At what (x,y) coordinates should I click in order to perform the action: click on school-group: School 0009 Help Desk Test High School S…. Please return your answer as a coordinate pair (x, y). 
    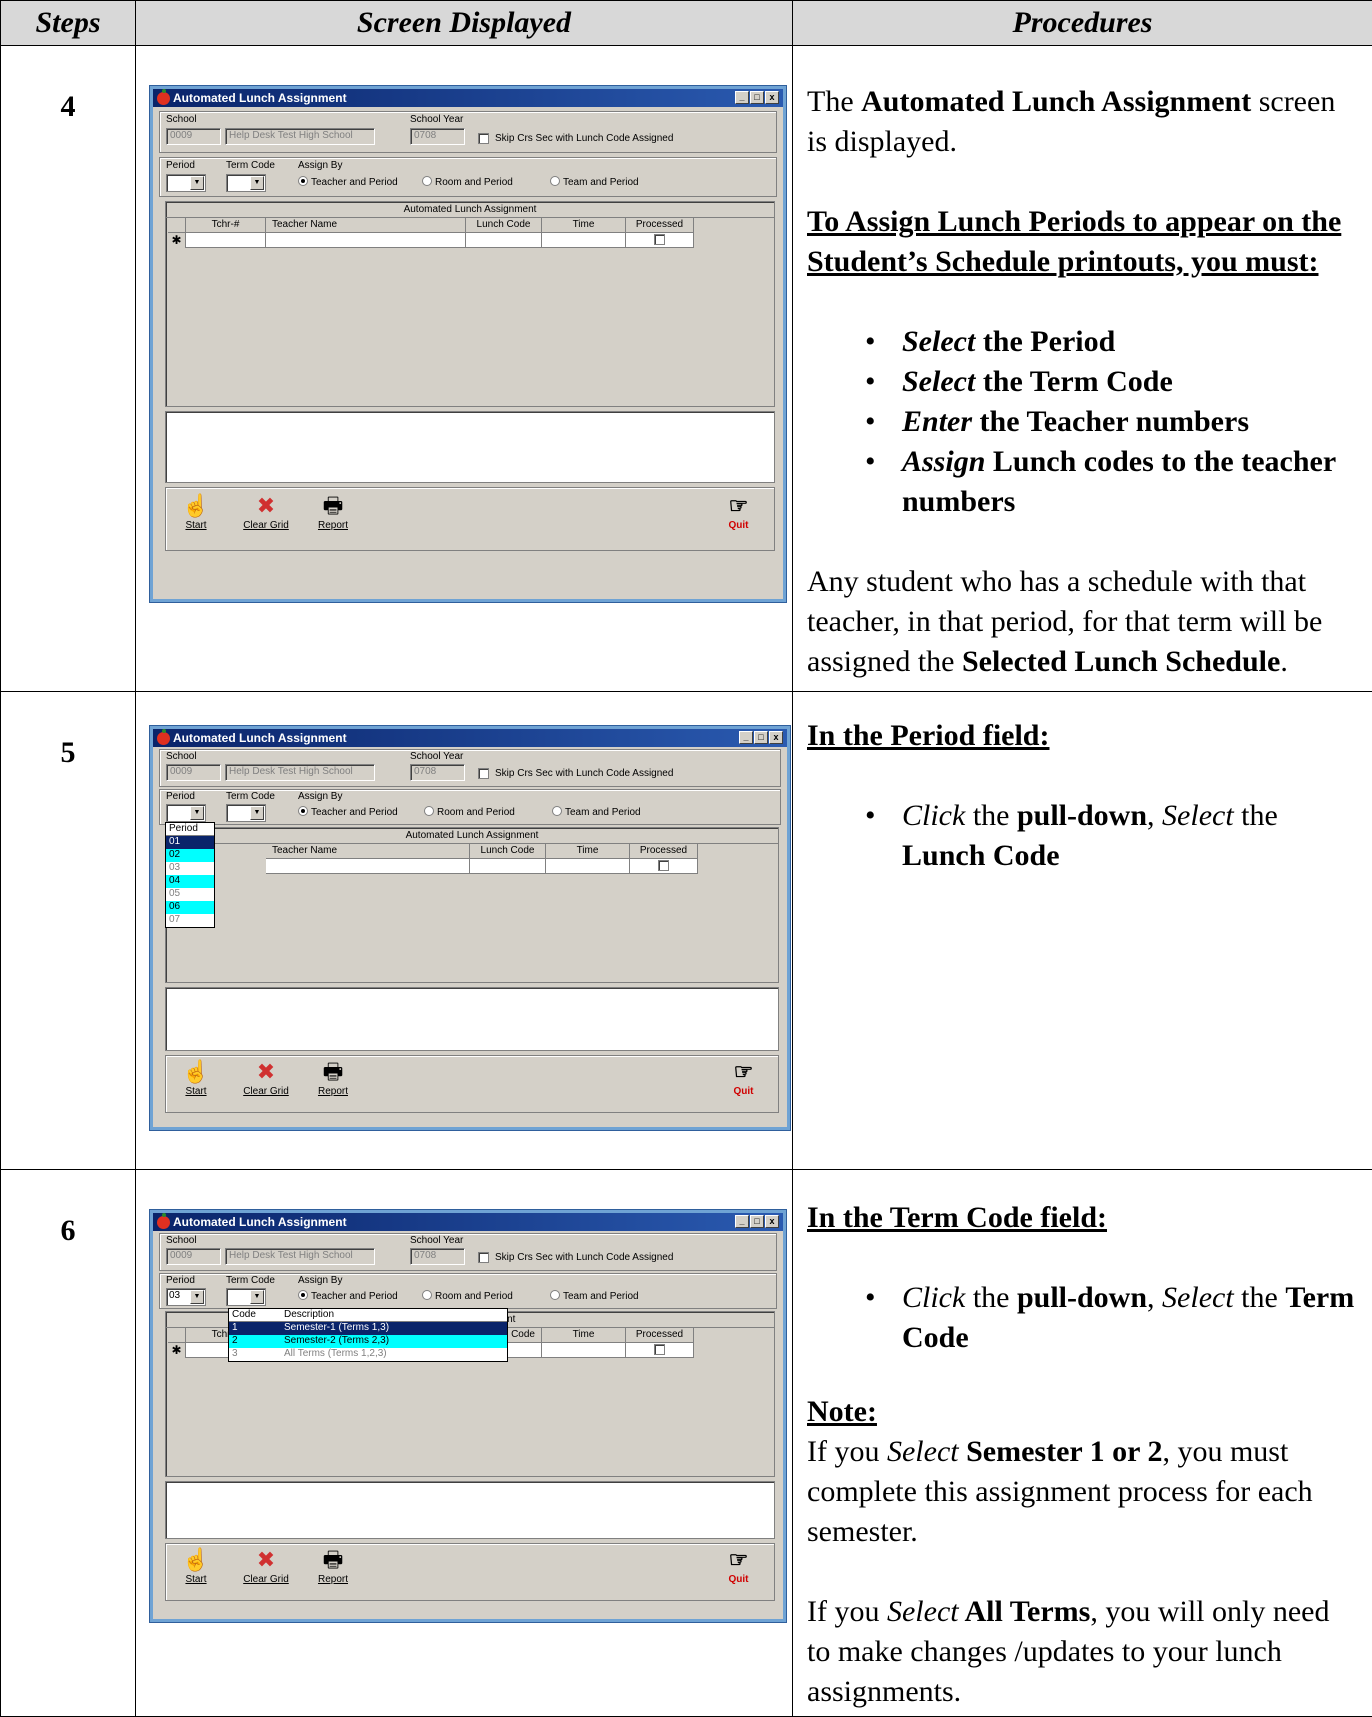
    Looking at the image, I should click on (468, 1252).